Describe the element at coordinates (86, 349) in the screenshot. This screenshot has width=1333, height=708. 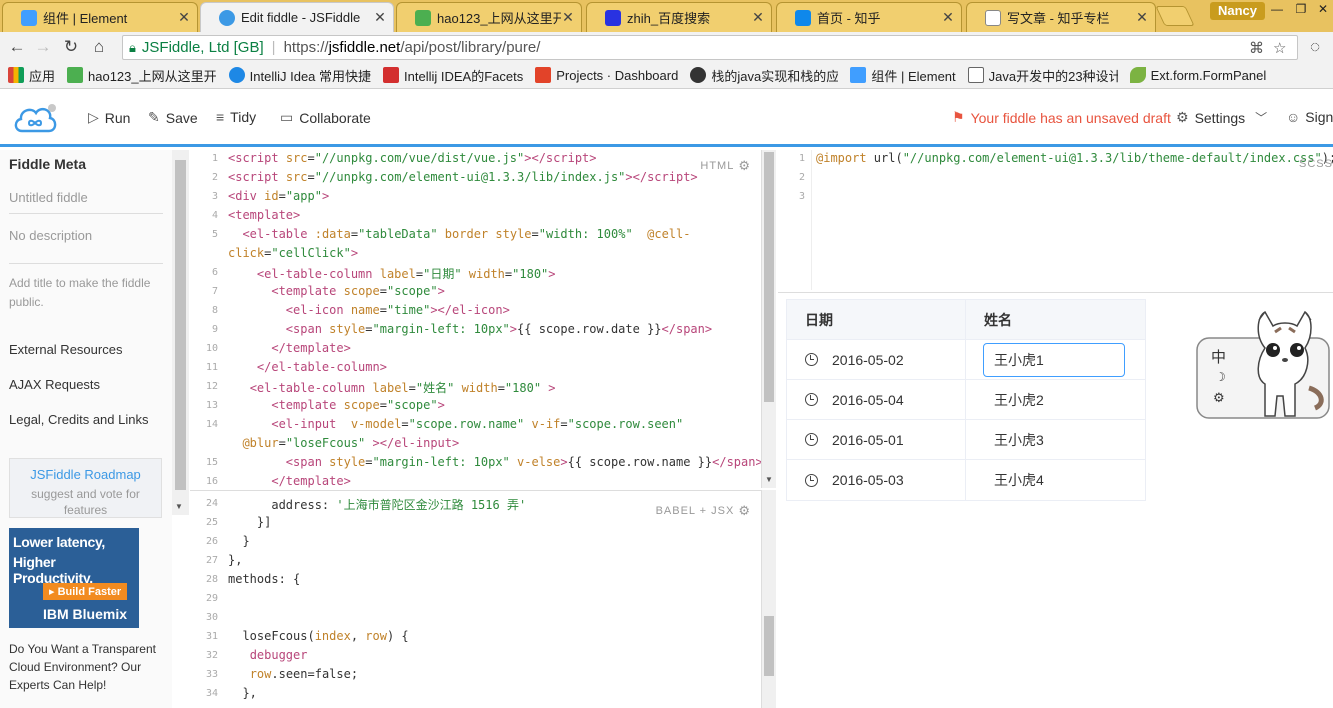
I see `external-resources-link: External Resources` at that location.